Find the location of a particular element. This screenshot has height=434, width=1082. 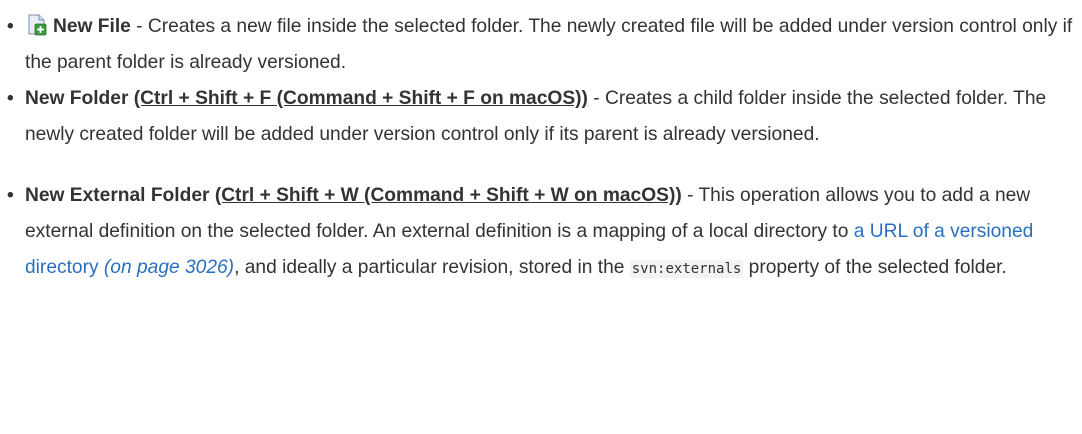

item-title: New File is located at coordinates (92, 26).